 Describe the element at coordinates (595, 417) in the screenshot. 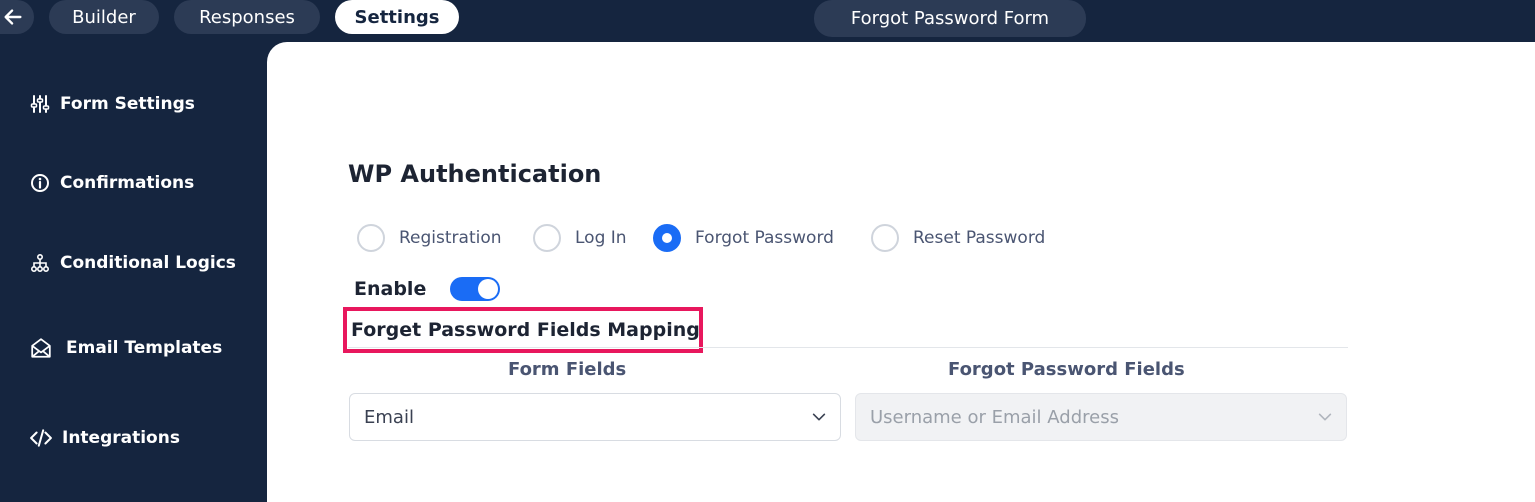

I see `form-field-select: Email` at that location.